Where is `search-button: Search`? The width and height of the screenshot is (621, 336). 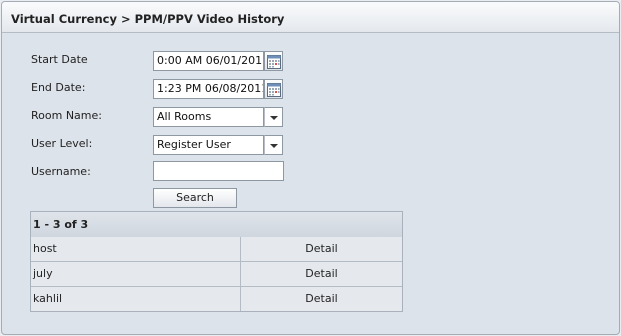
search-button: Search is located at coordinates (195, 198).